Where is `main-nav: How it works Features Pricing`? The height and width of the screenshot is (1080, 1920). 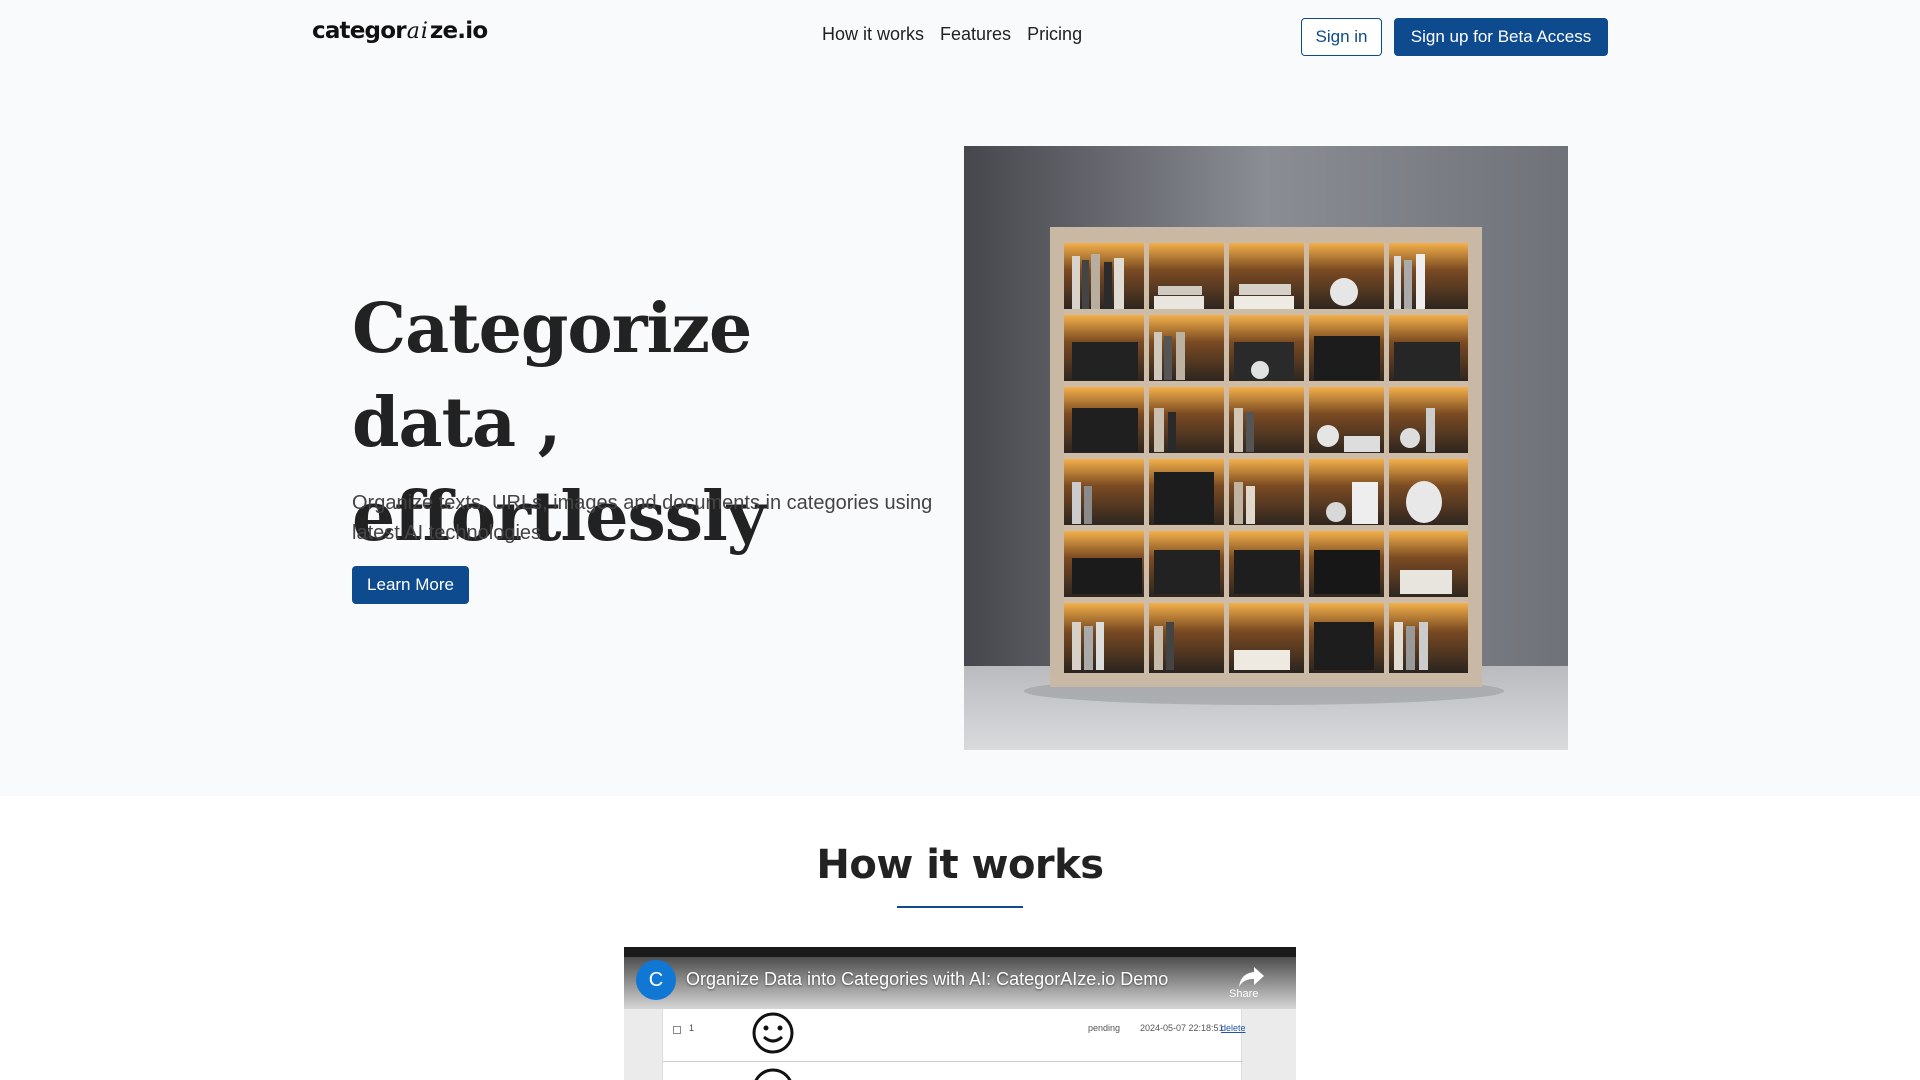
main-nav: How it works Features Pricing is located at coordinates (952, 34).